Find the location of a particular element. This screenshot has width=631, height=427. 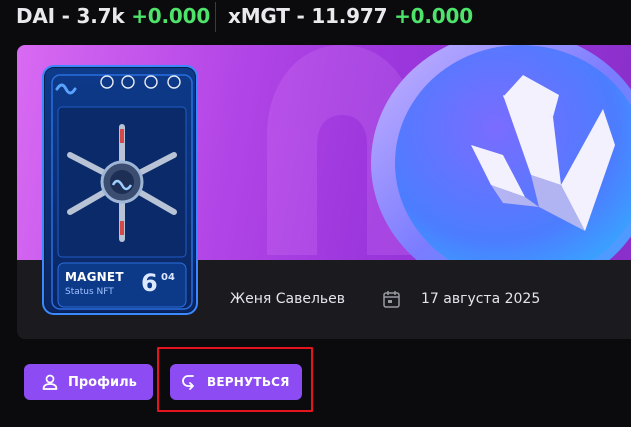

publish-date: 17 августа 2025 is located at coordinates (481, 299).